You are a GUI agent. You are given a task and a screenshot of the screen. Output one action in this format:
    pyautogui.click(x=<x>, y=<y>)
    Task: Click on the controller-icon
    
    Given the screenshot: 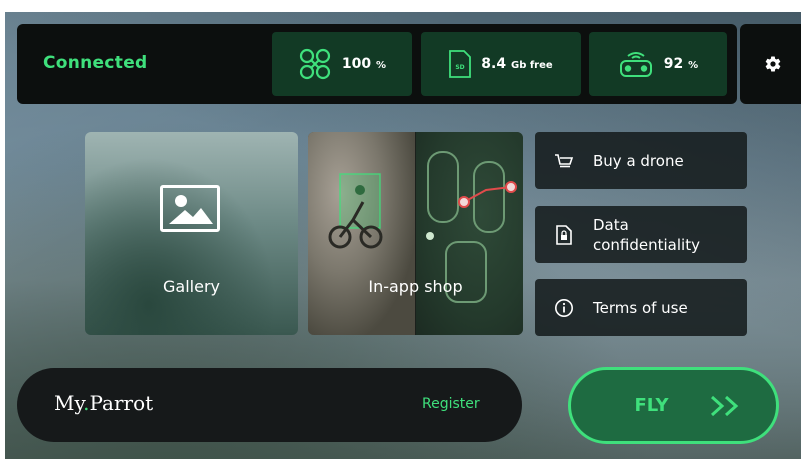 What is the action you would take?
    pyautogui.click(x=635, y=64)
    